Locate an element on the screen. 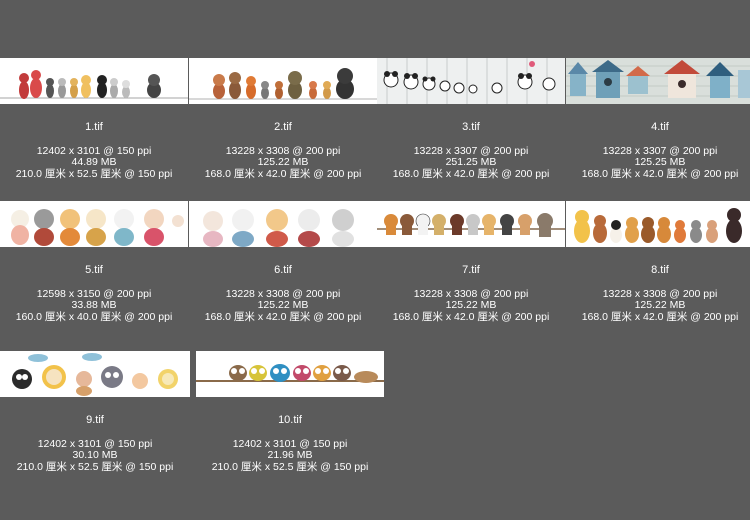  file-name: 5.tif is located at coordinates (94, 270).